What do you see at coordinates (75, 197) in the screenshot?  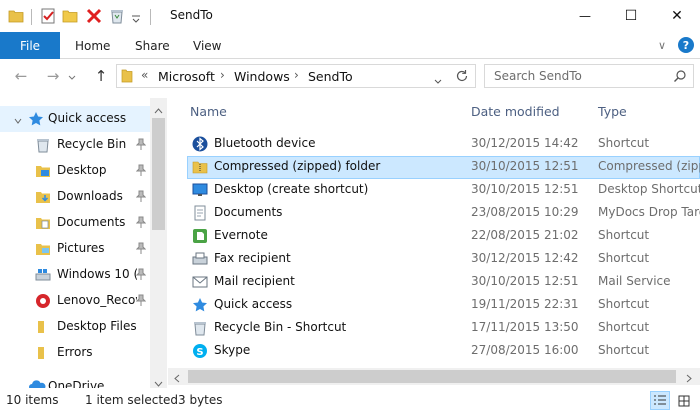 I see `sidebar-item-downloads: Downloads` at bounding box center [75, 197].